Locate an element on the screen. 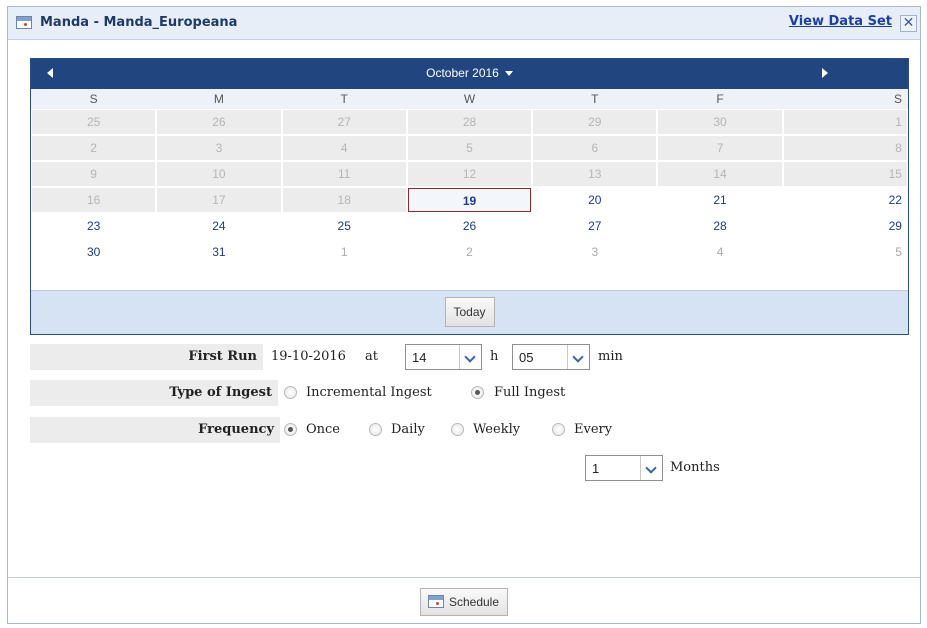  weekly-label: Weekly is located at coordinates (496, 429).